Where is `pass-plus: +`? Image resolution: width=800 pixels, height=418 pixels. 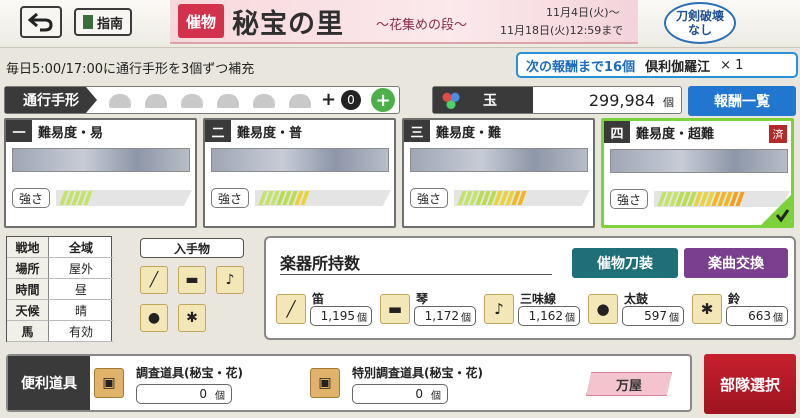
pass-plus: + is located at coordinates (329, 99).